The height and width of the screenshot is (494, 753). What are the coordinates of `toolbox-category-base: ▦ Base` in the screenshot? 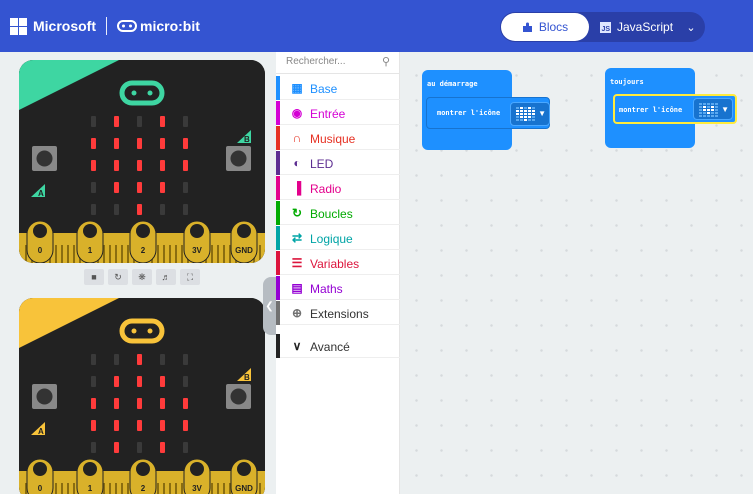 It's located at (338, 88).